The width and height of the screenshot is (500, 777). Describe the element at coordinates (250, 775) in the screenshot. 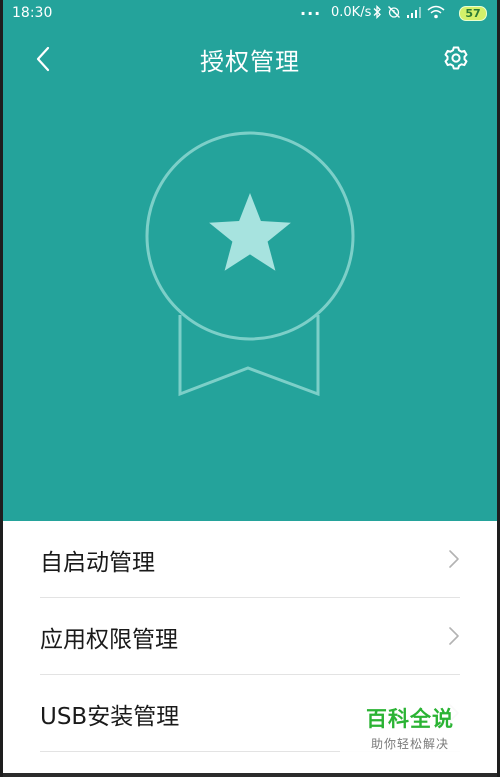

I see `frame-border-bottom` at that location.